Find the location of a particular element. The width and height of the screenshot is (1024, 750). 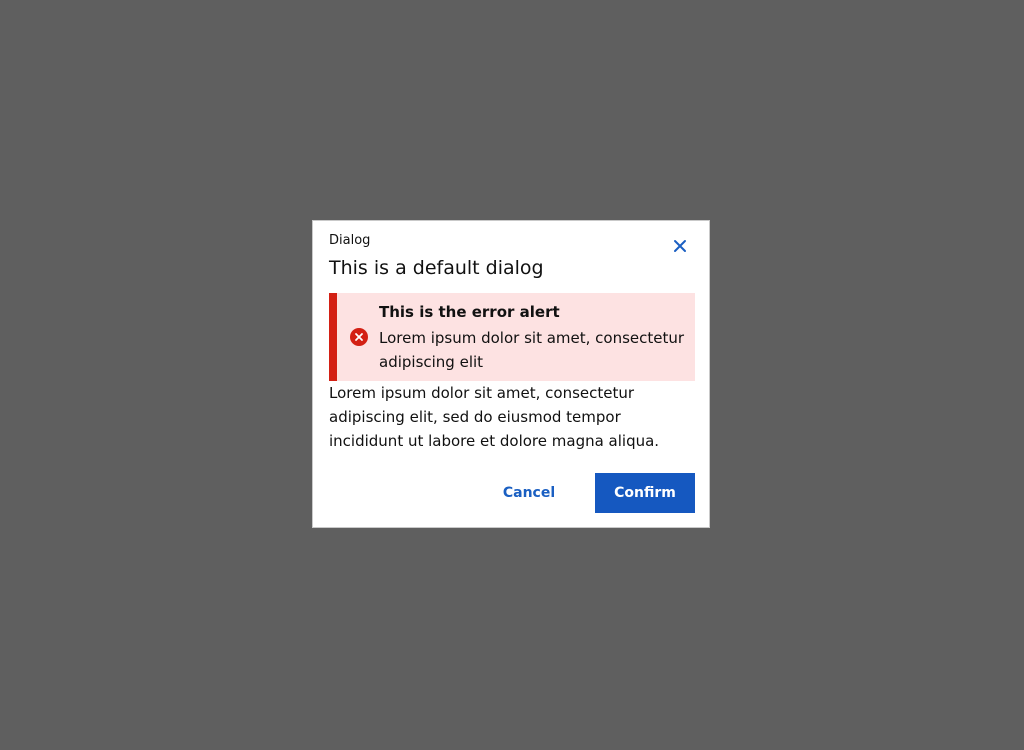

close-button is located at coordinates (680, 246).